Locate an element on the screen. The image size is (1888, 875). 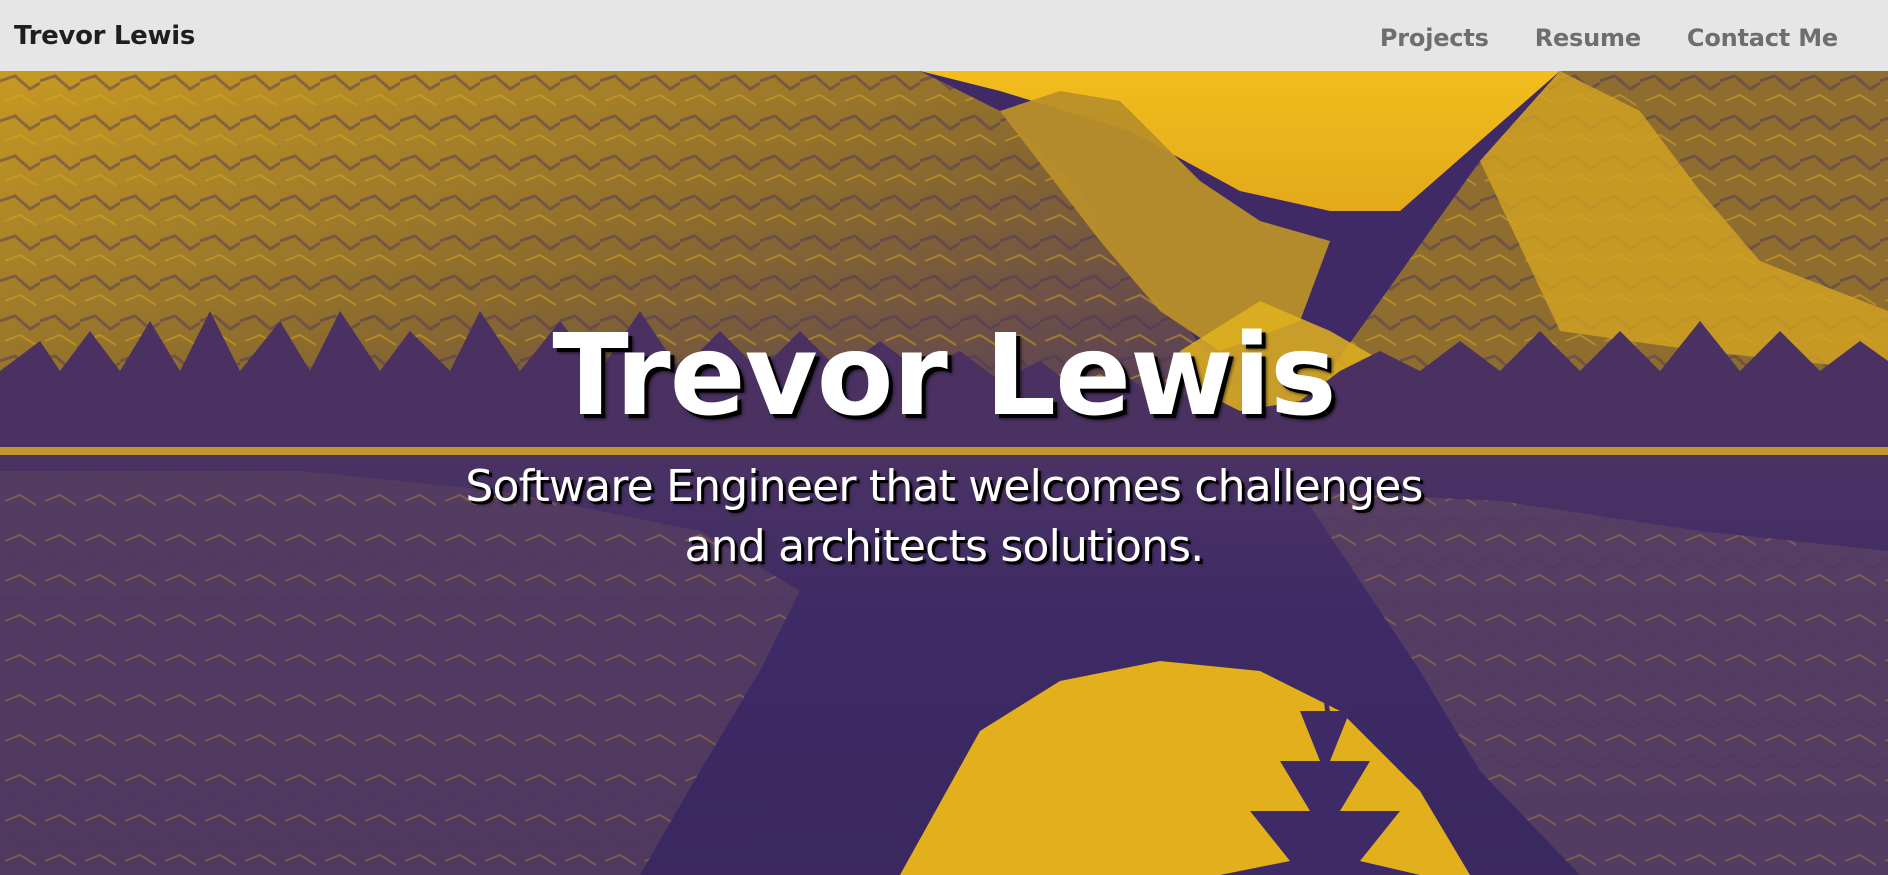
brand-logo-link: Trevor Lewis is located at coordinates (104, 36).